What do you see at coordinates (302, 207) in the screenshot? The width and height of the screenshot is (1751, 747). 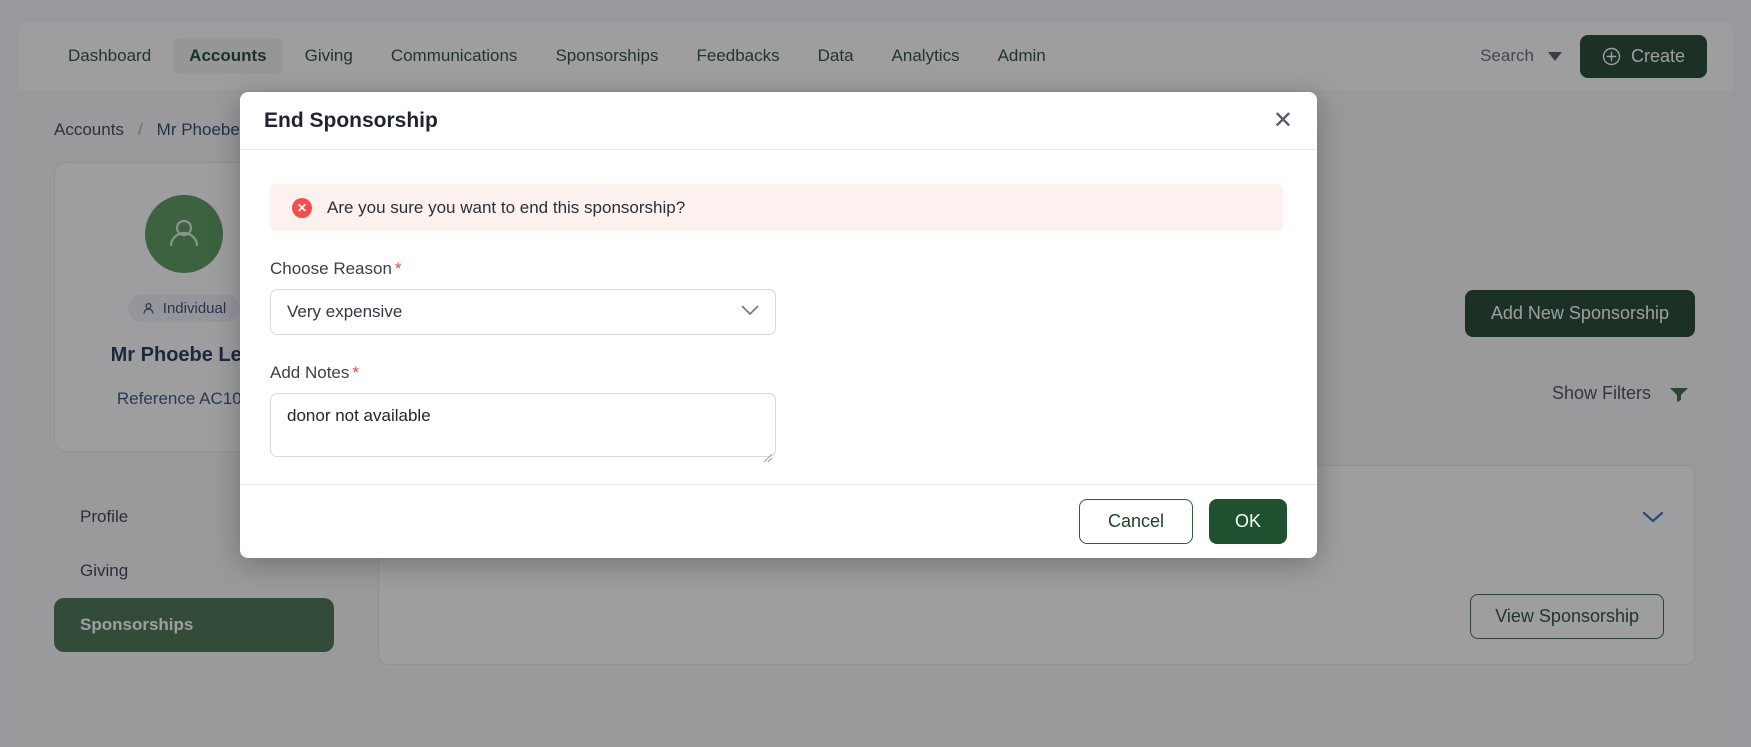 I see `error-circle-icon: ✕` at bounding box center [302, 207].